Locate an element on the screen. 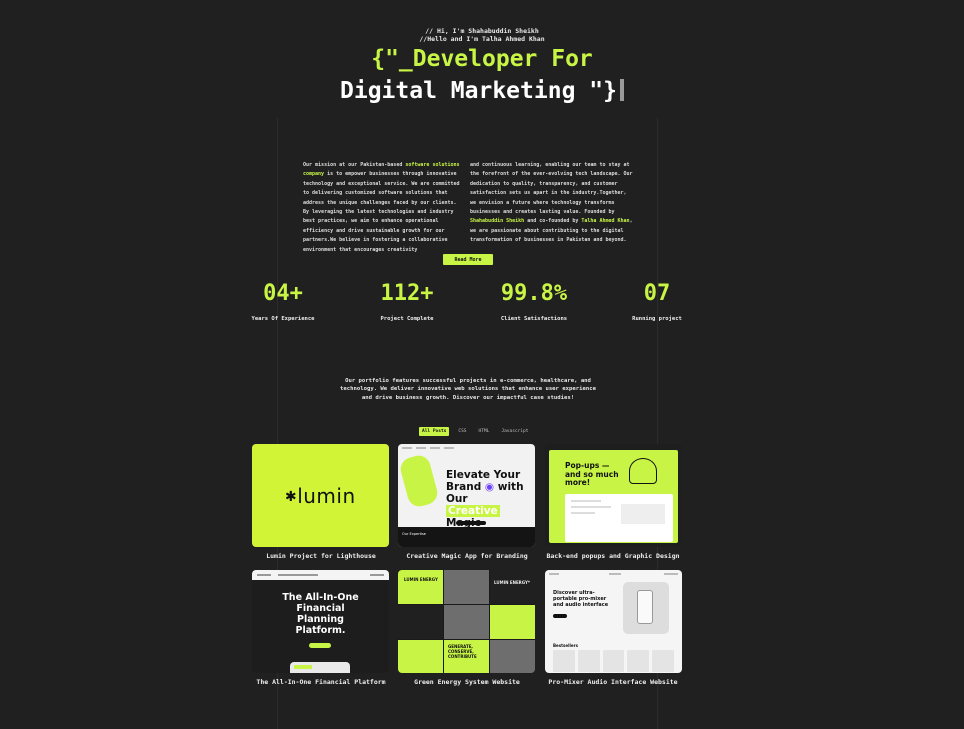 This screenshot has width=964, height=729. stat-label: Project Complete is located at coordinates (407, 319).